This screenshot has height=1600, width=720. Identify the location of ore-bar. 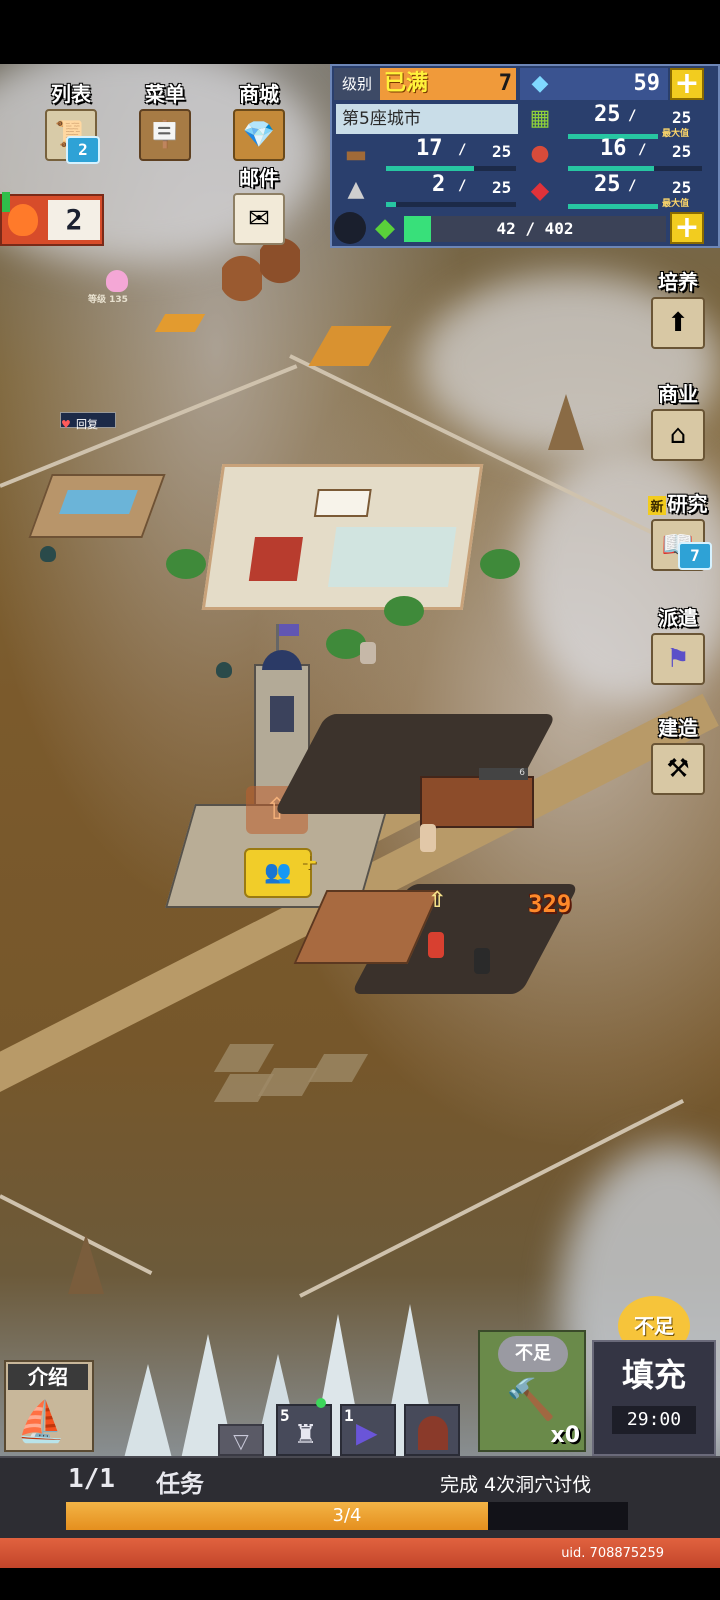
(451, 204).